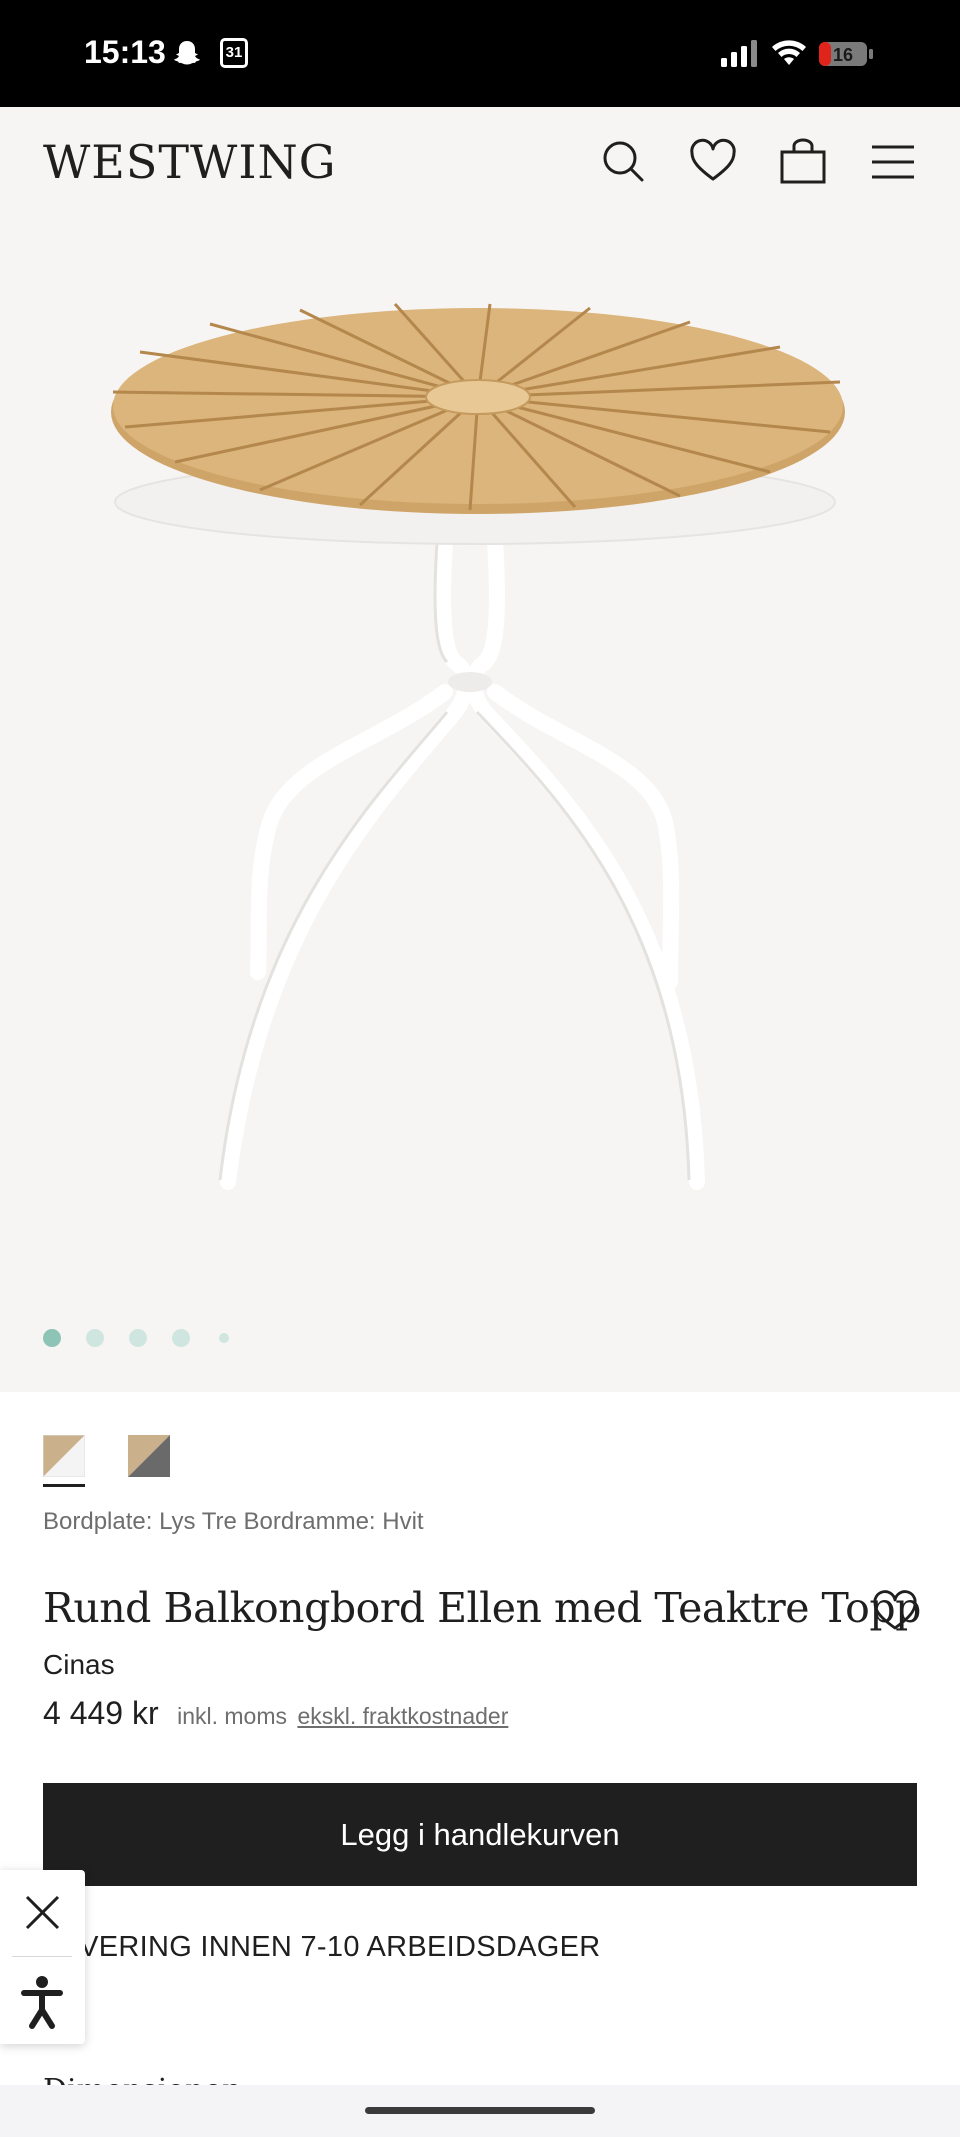 The width and height of the screenshot is (960, 2137). What do you see at coordinates (190, 162) in the screenshot?
I see `westwing-logo: WESTWING` at bounding box center [190, 162].